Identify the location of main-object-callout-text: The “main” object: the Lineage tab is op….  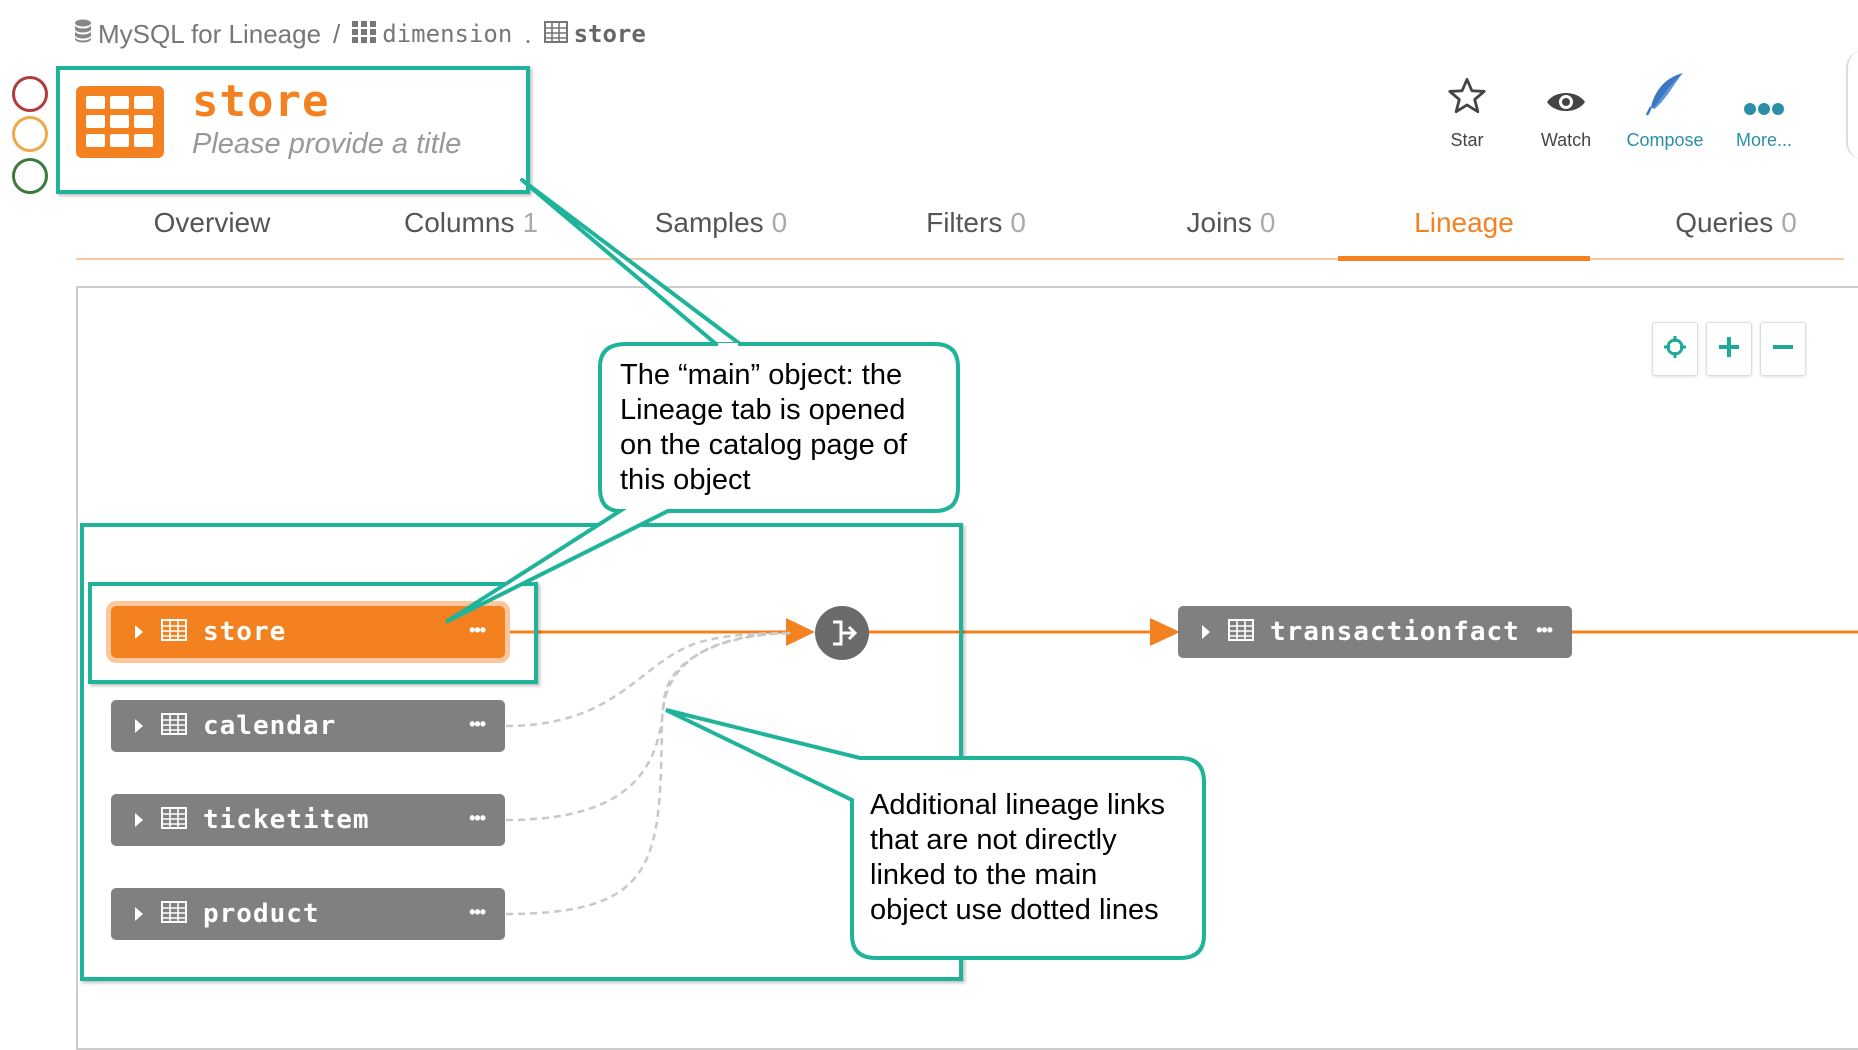
(764, 427).